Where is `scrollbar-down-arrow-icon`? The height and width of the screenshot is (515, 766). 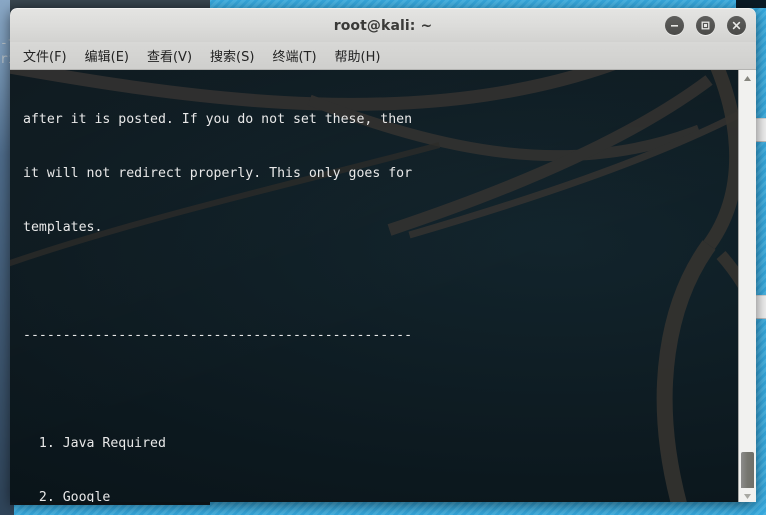
scrollbar-down-arrow-icon is located at coordinates (747, 495).